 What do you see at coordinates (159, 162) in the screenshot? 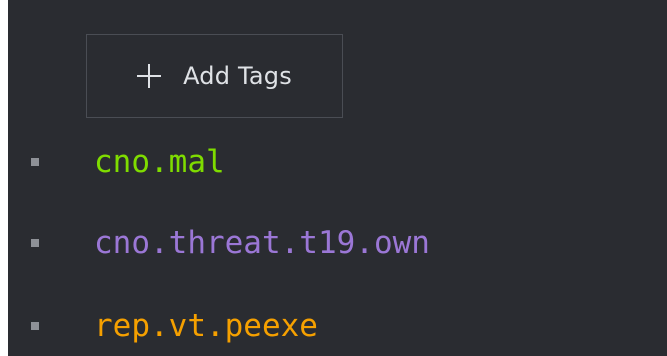
I see `tag-name: cno.mal` at bounding box center [159, 162].